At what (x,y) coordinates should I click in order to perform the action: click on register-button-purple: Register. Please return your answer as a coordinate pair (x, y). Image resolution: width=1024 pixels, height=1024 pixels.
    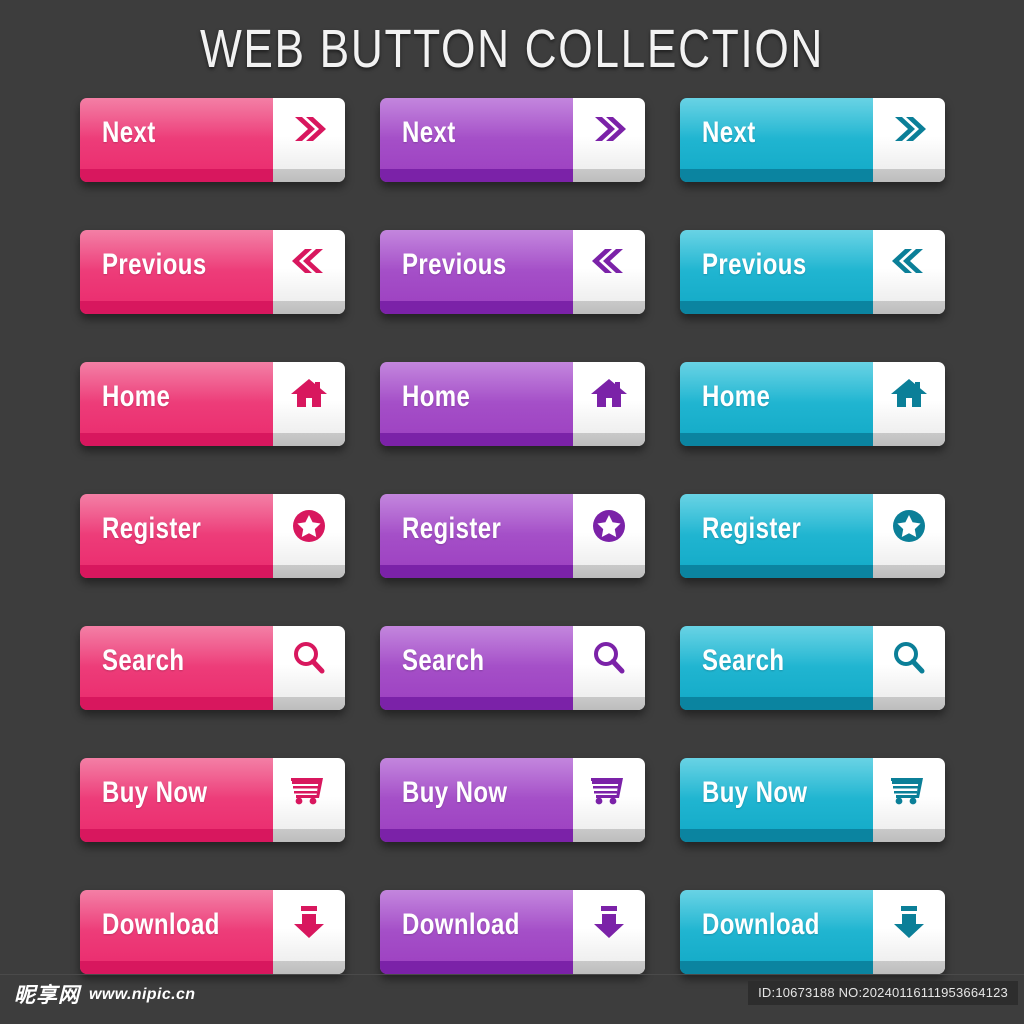
    Looking at the image, I should click on (512, 536).